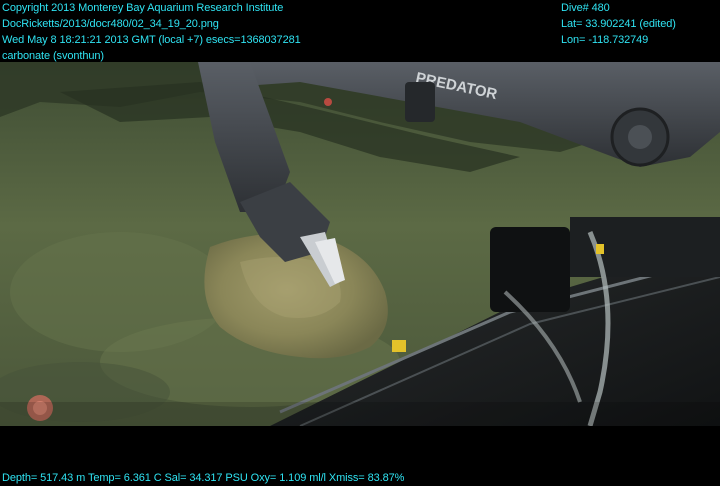 Image resolution: width=720 pixels, height=486 pixels. What do you see at coordinates (640, 137) in the screenshot?
I see `joint-center` at bounding box center [640, 137].